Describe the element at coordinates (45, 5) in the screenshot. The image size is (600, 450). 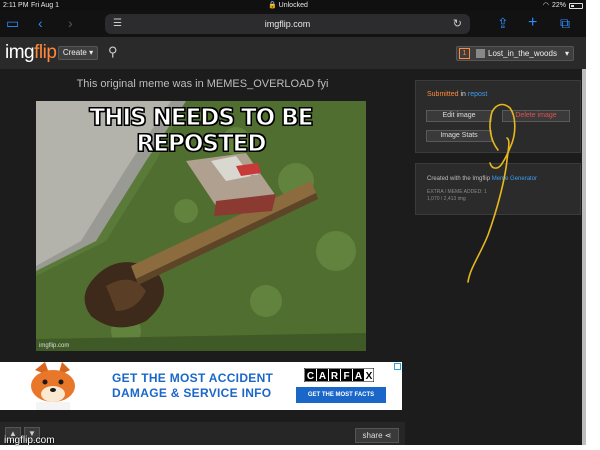
I see `status-date: Fri Aug 1` at that location.